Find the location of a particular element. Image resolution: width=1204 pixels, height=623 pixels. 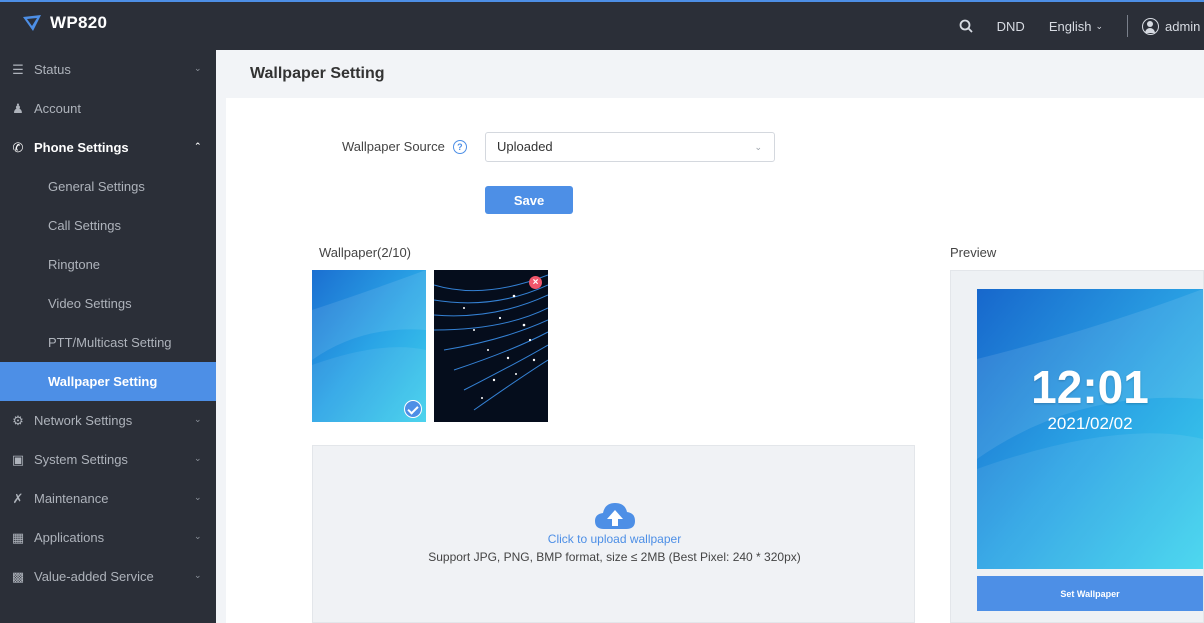

sidebar-item-phone-settings: ✆ Phone Settings ⌃ is located at coordinates (108, 147).